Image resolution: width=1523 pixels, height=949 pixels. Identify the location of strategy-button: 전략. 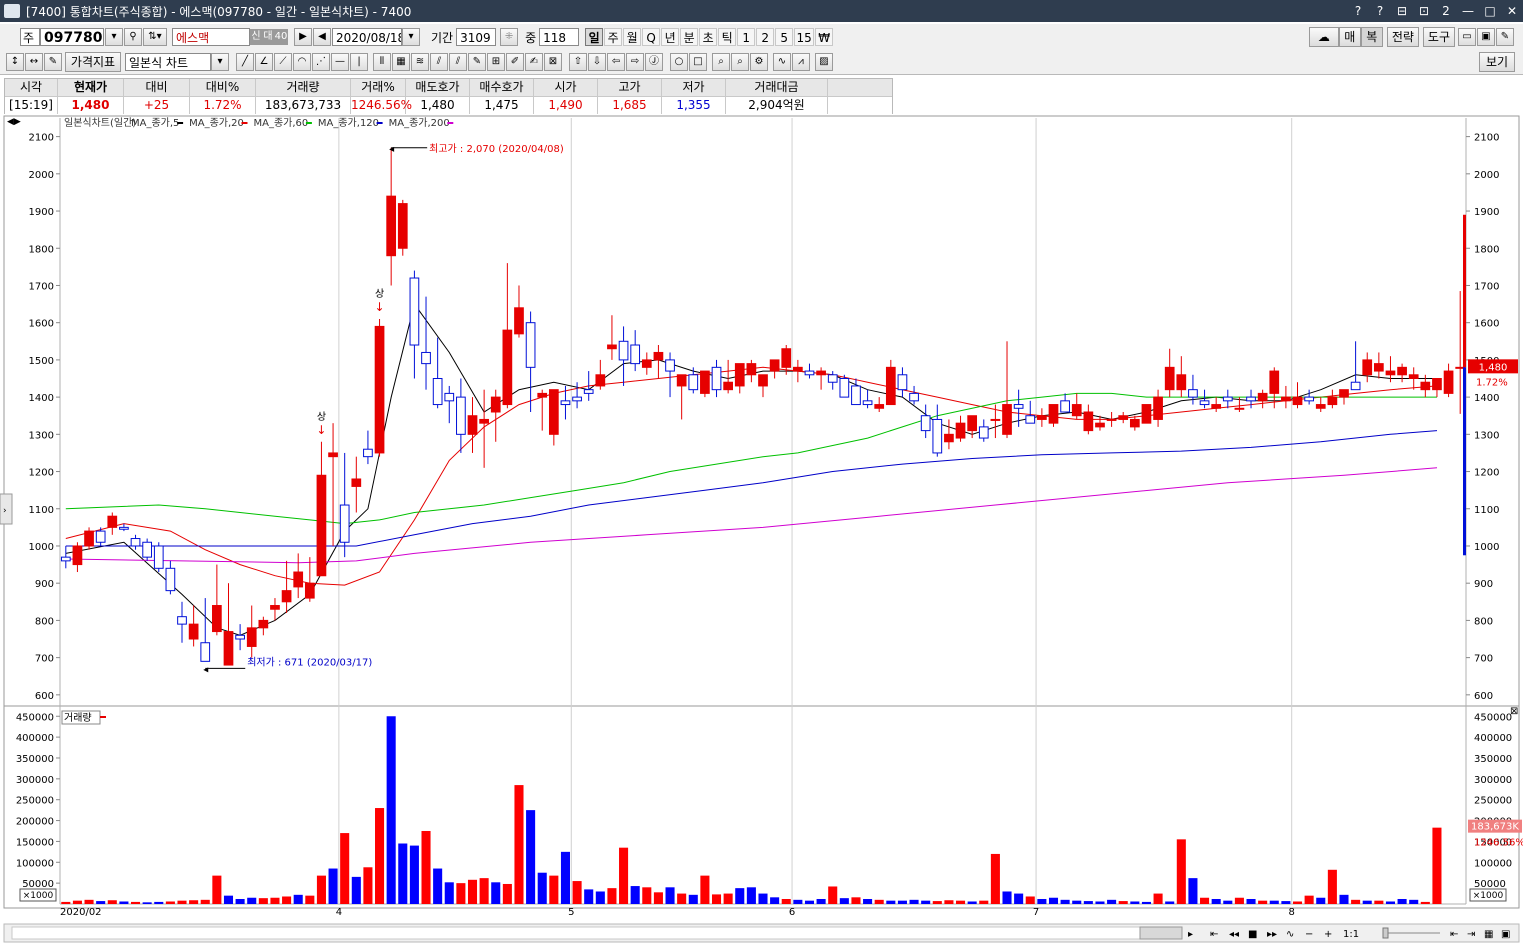
(1402, 37).